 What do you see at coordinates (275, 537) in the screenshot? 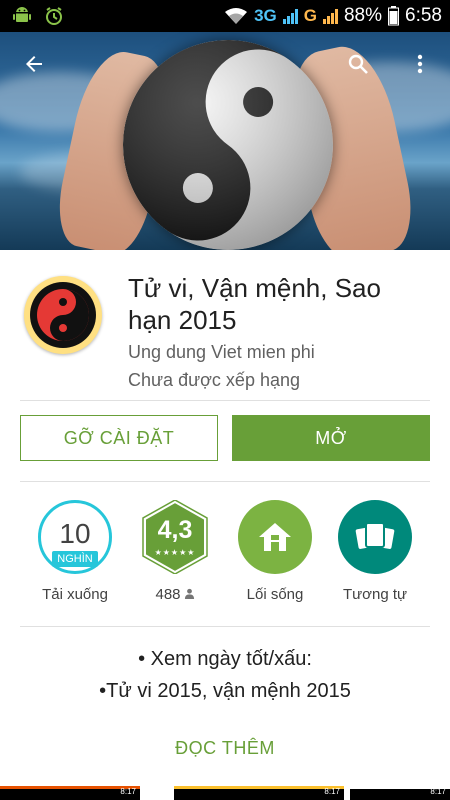
I see `house-icon` at bounding box center [275, 537].